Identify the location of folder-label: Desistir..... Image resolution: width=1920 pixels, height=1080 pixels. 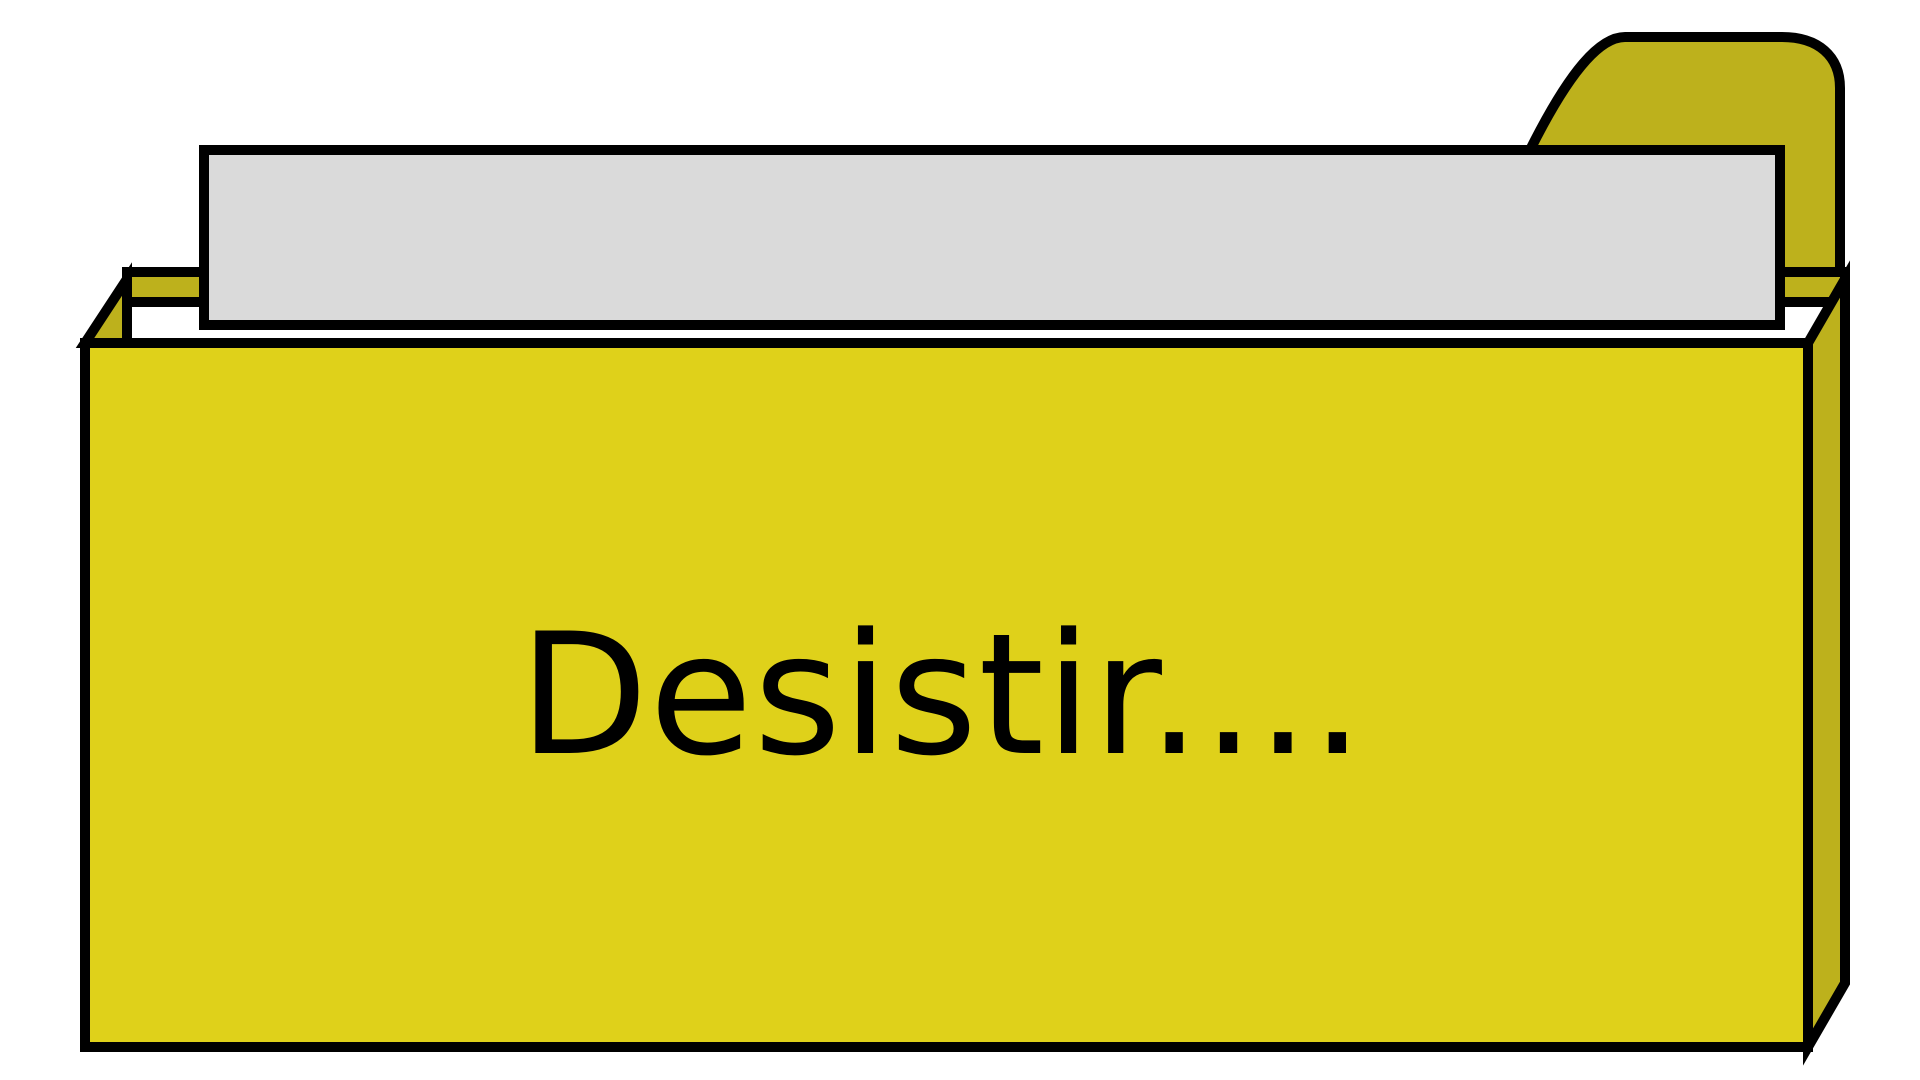
(942, 695).